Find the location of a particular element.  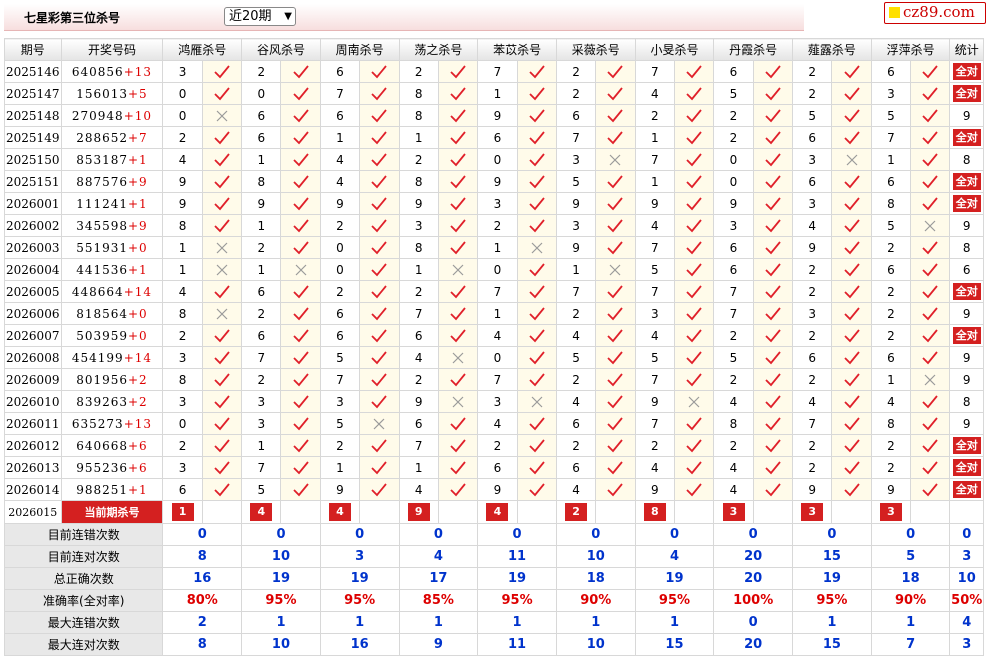

summary-value: 90% is located at coordinates (595, 600).